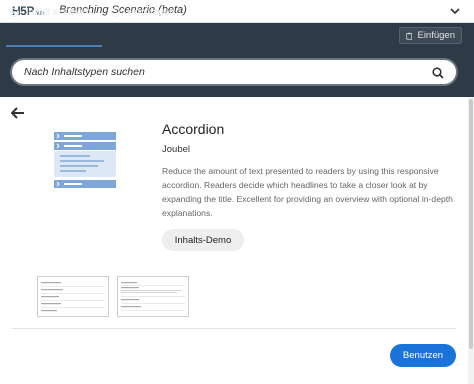  I want to click on paste-button: Einfügen, so click(430, 35).